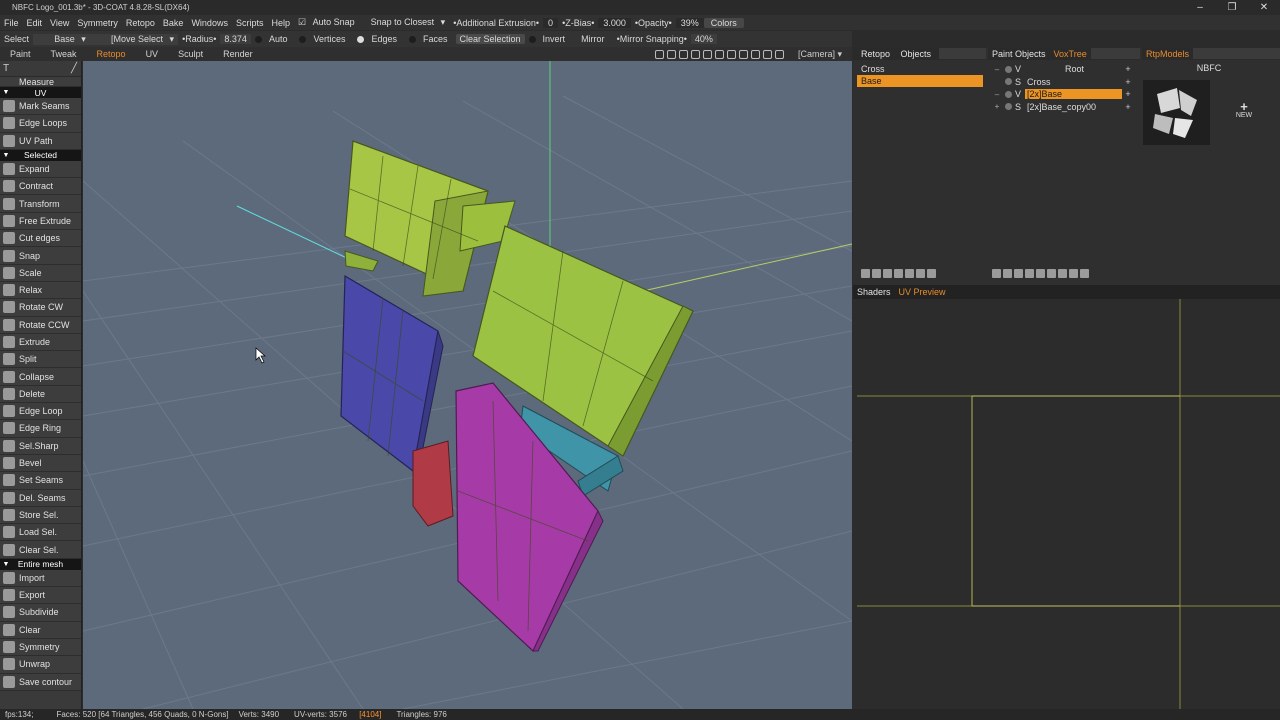 The height and width of the screenshot is (720, 1280). What do you see at coordinates (190, 54) in the screenshot?
I see `tab-sculpt: Sculpt` at bounding box center [190, 54].